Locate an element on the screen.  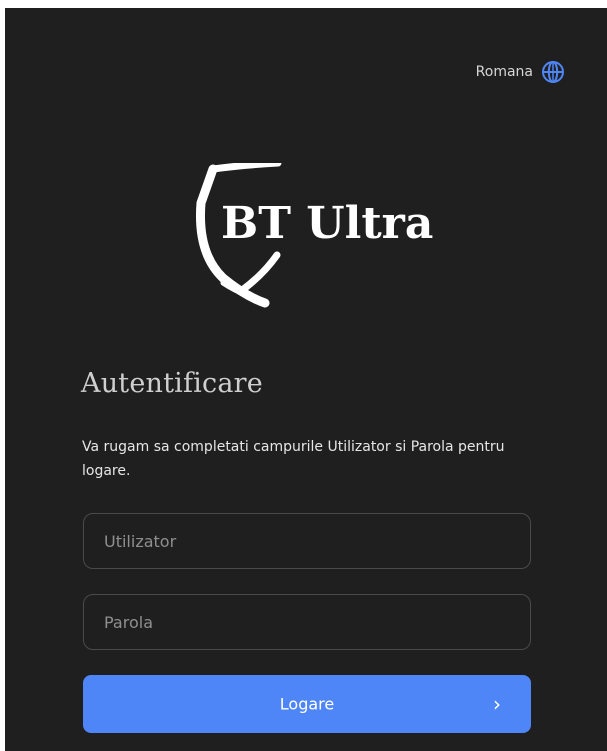
page-title: Autentificare is located at coordinates (172, 383).